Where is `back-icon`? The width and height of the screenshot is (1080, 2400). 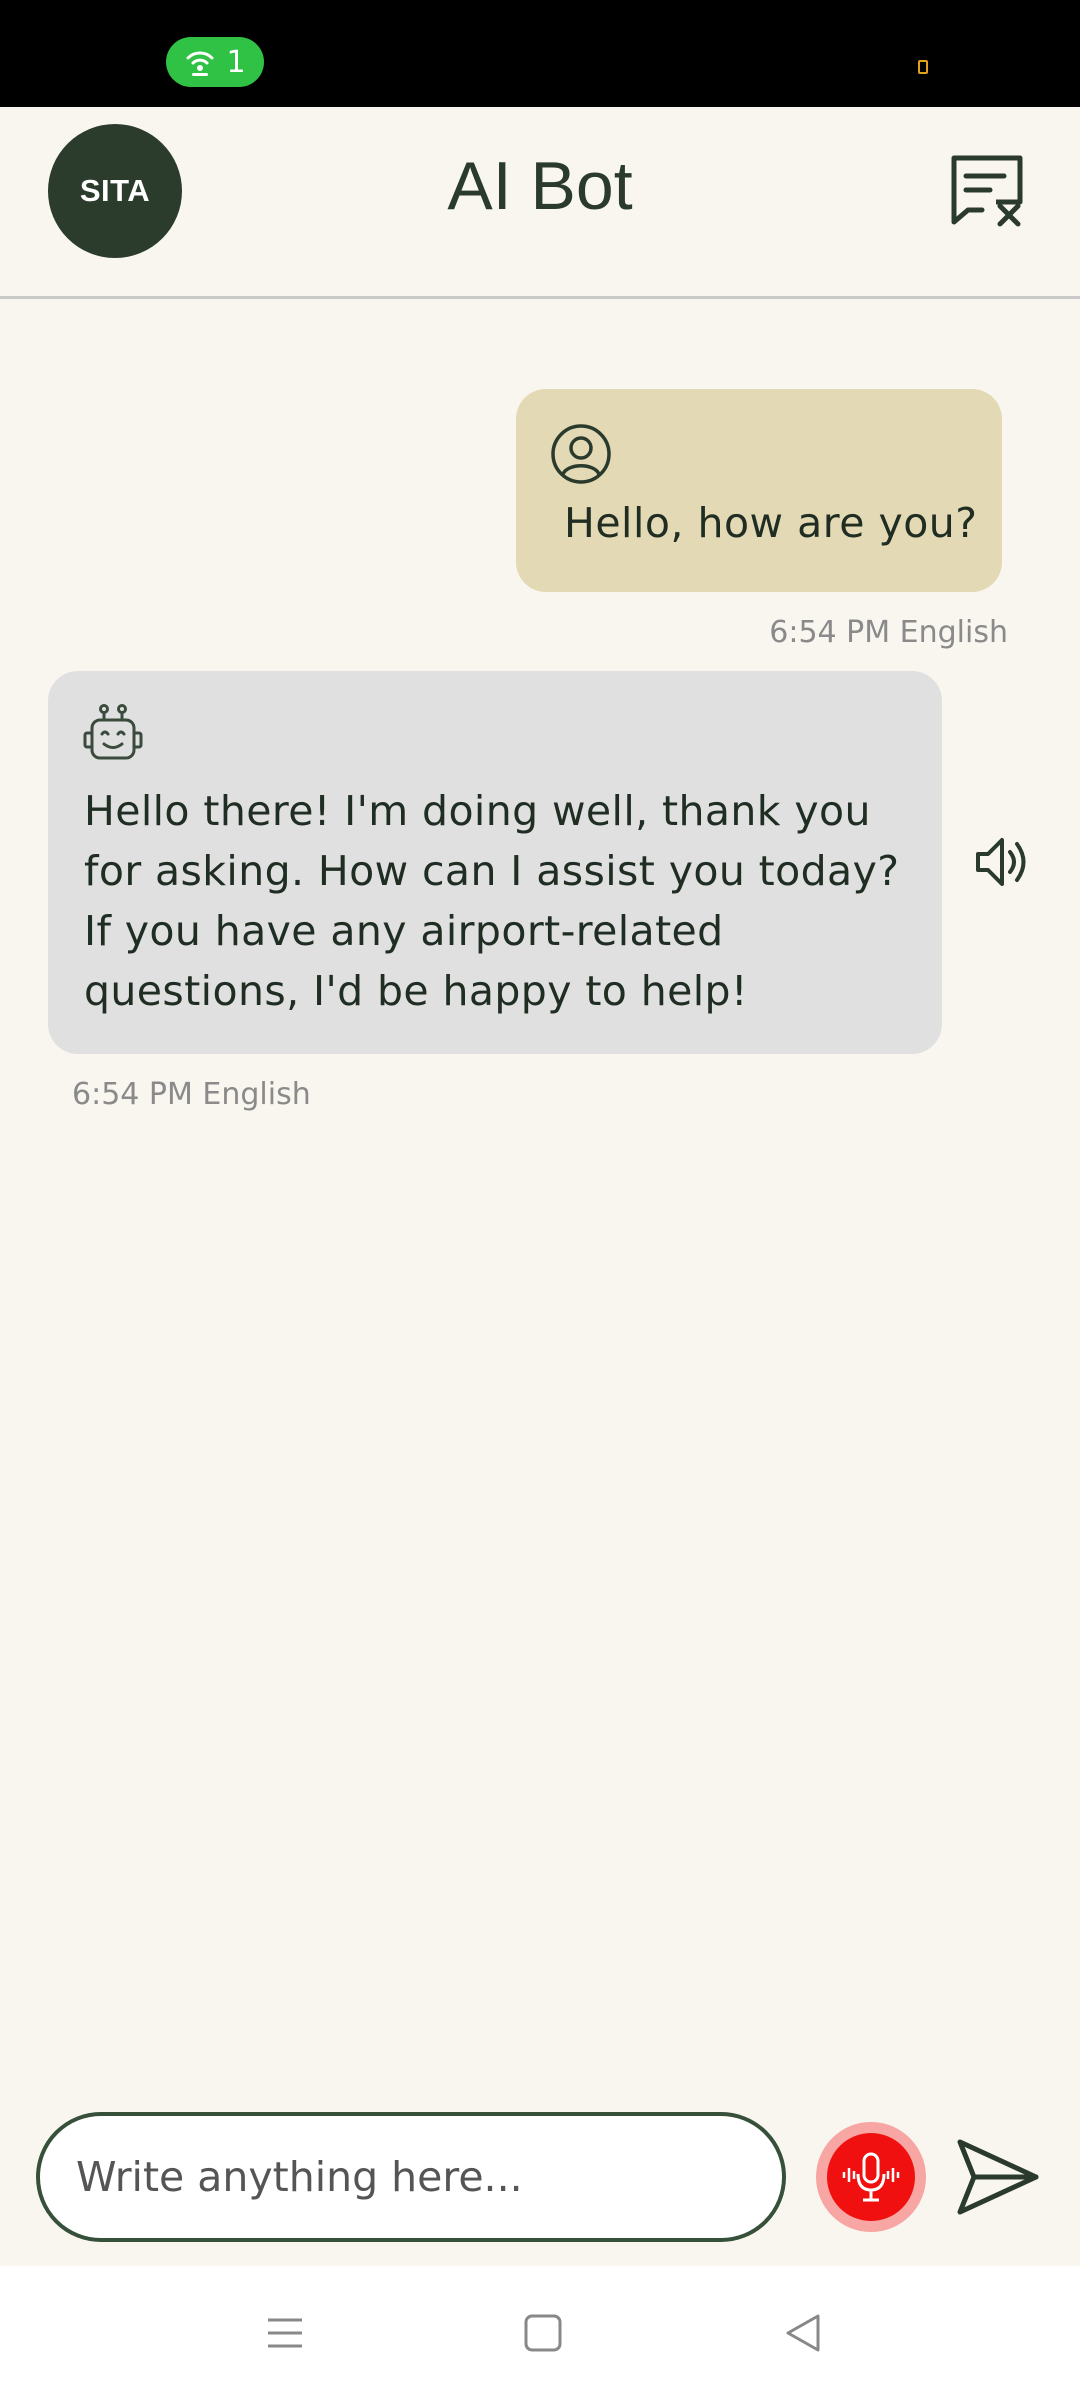
back-icon is located at coordinates (803, 2333).